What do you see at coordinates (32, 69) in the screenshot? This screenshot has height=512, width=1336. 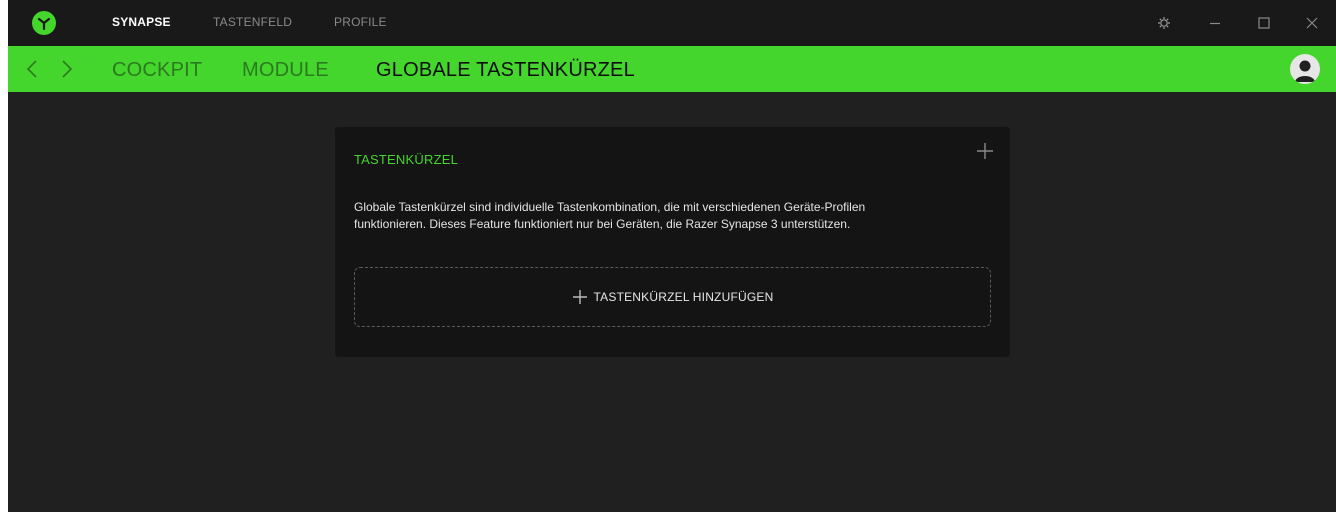 I see `chevron-left-icon` at bounding box center [32, 69].